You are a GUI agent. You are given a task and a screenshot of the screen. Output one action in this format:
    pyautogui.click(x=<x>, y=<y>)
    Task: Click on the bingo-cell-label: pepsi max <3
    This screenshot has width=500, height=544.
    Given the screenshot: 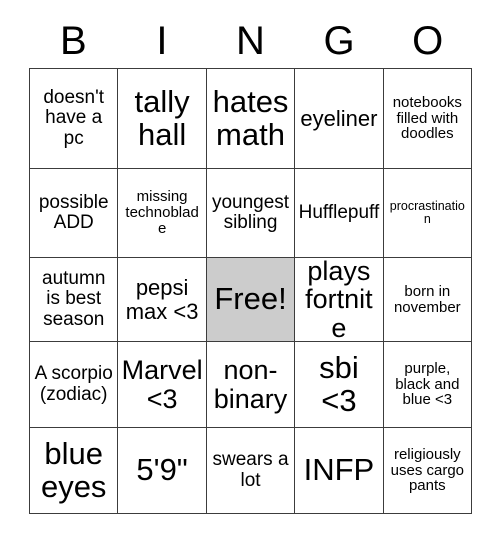 What is the action you would take?
    pyautogui.click(x=162, y=299)
    